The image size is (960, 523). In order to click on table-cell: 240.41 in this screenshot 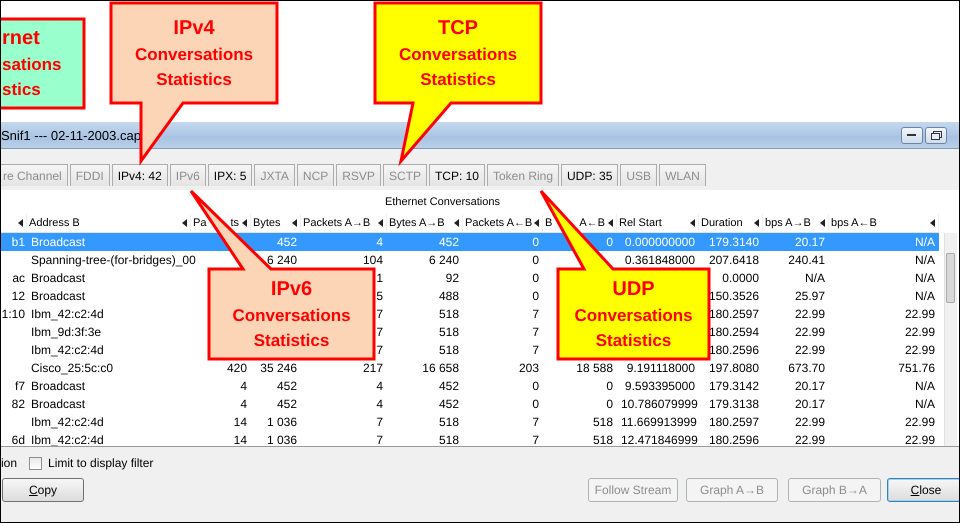, I will do `click(806, 260)`.